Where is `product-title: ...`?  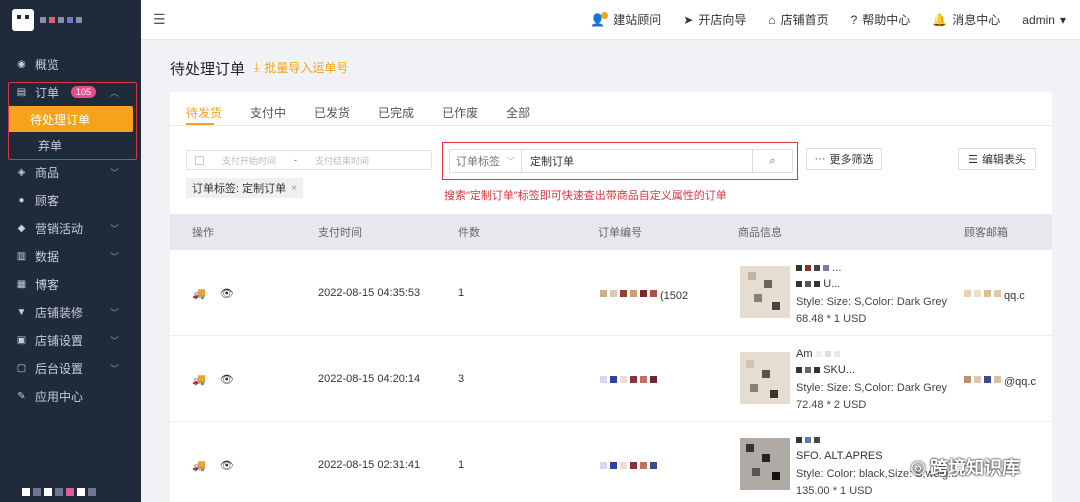 product-title: ... is located at coordinates (876, 268).